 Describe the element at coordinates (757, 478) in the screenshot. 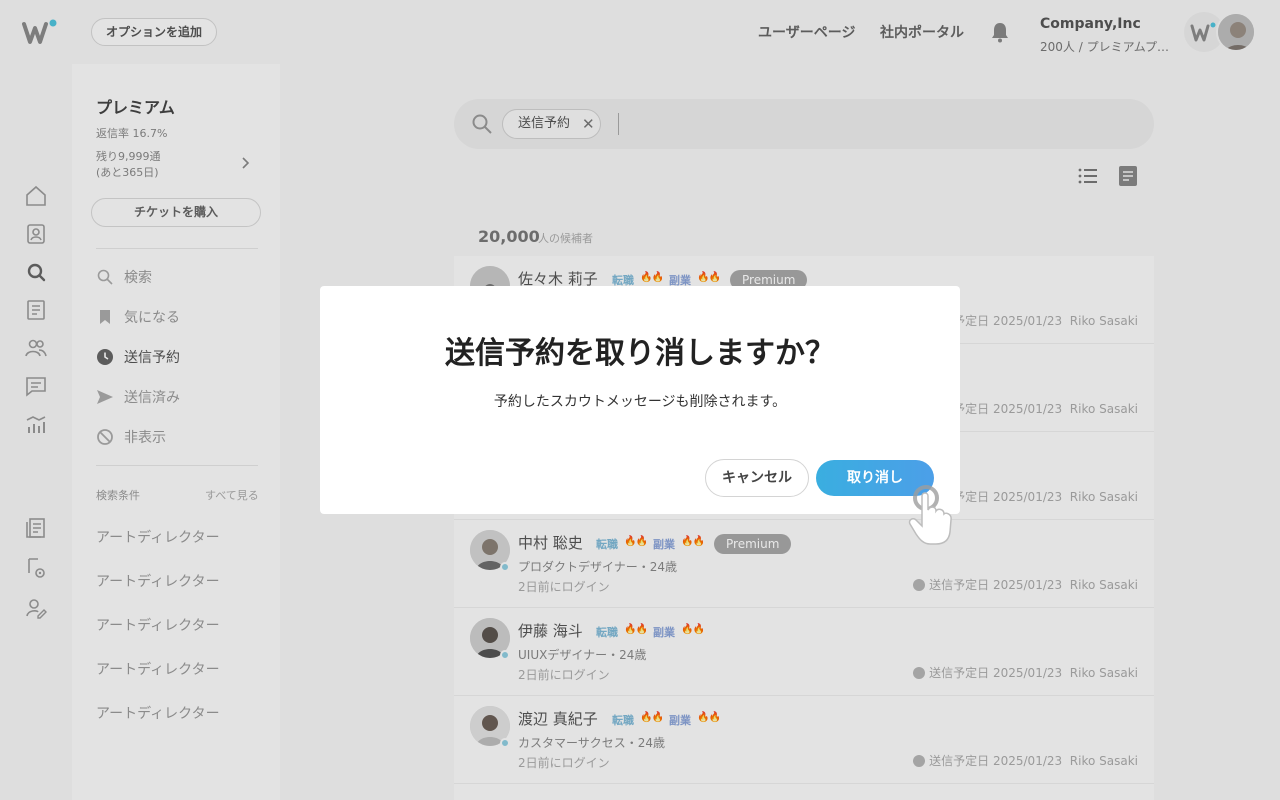

I see `cancel-button: キャンセル` at that location.